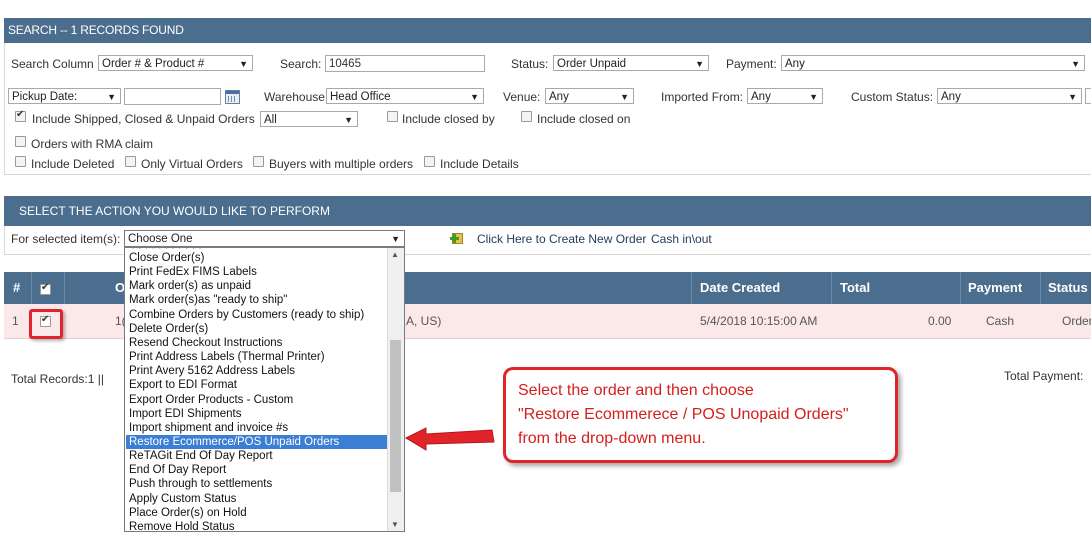 This screenshot has width=1091, height=554. What do you see at coordinates (631, 63) in the screenshot?
I see `status-select: Order Unpaid ▼` at bounding box center [631, 63].